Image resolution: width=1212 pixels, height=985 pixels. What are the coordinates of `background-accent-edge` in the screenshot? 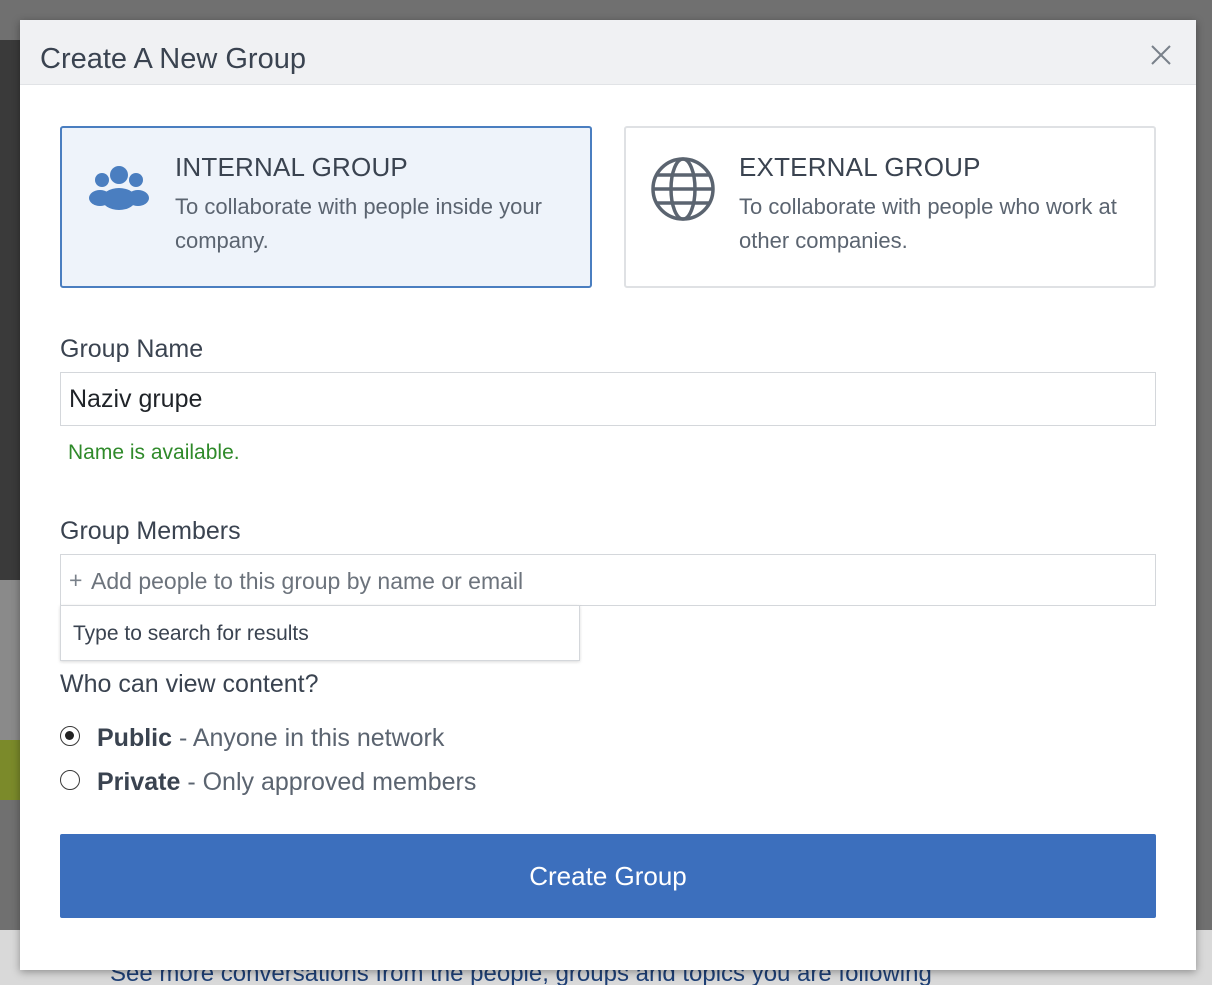 It's located at (10, 770).